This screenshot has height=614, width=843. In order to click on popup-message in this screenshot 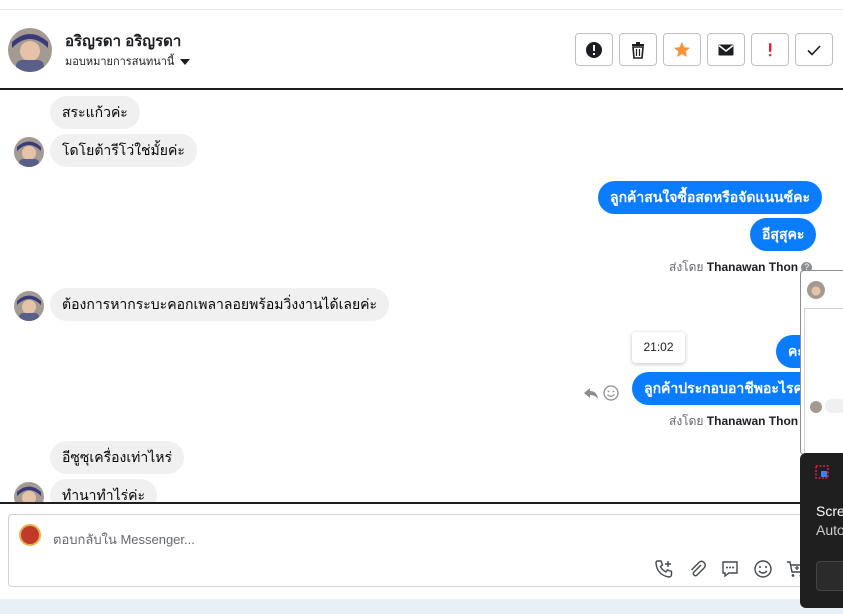, I will do `click(834, 406)`.